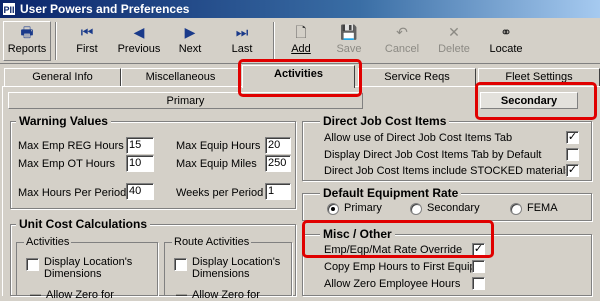 Image resolution: width=600 pixels, height=301 pixels. What do you see at coordinates (242, 32) in the screenshot?
I see `last-record-icon: ⏭` at bounding box center [242, 32].